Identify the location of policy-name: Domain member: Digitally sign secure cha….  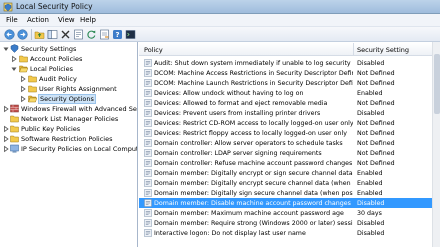
(253, 193).